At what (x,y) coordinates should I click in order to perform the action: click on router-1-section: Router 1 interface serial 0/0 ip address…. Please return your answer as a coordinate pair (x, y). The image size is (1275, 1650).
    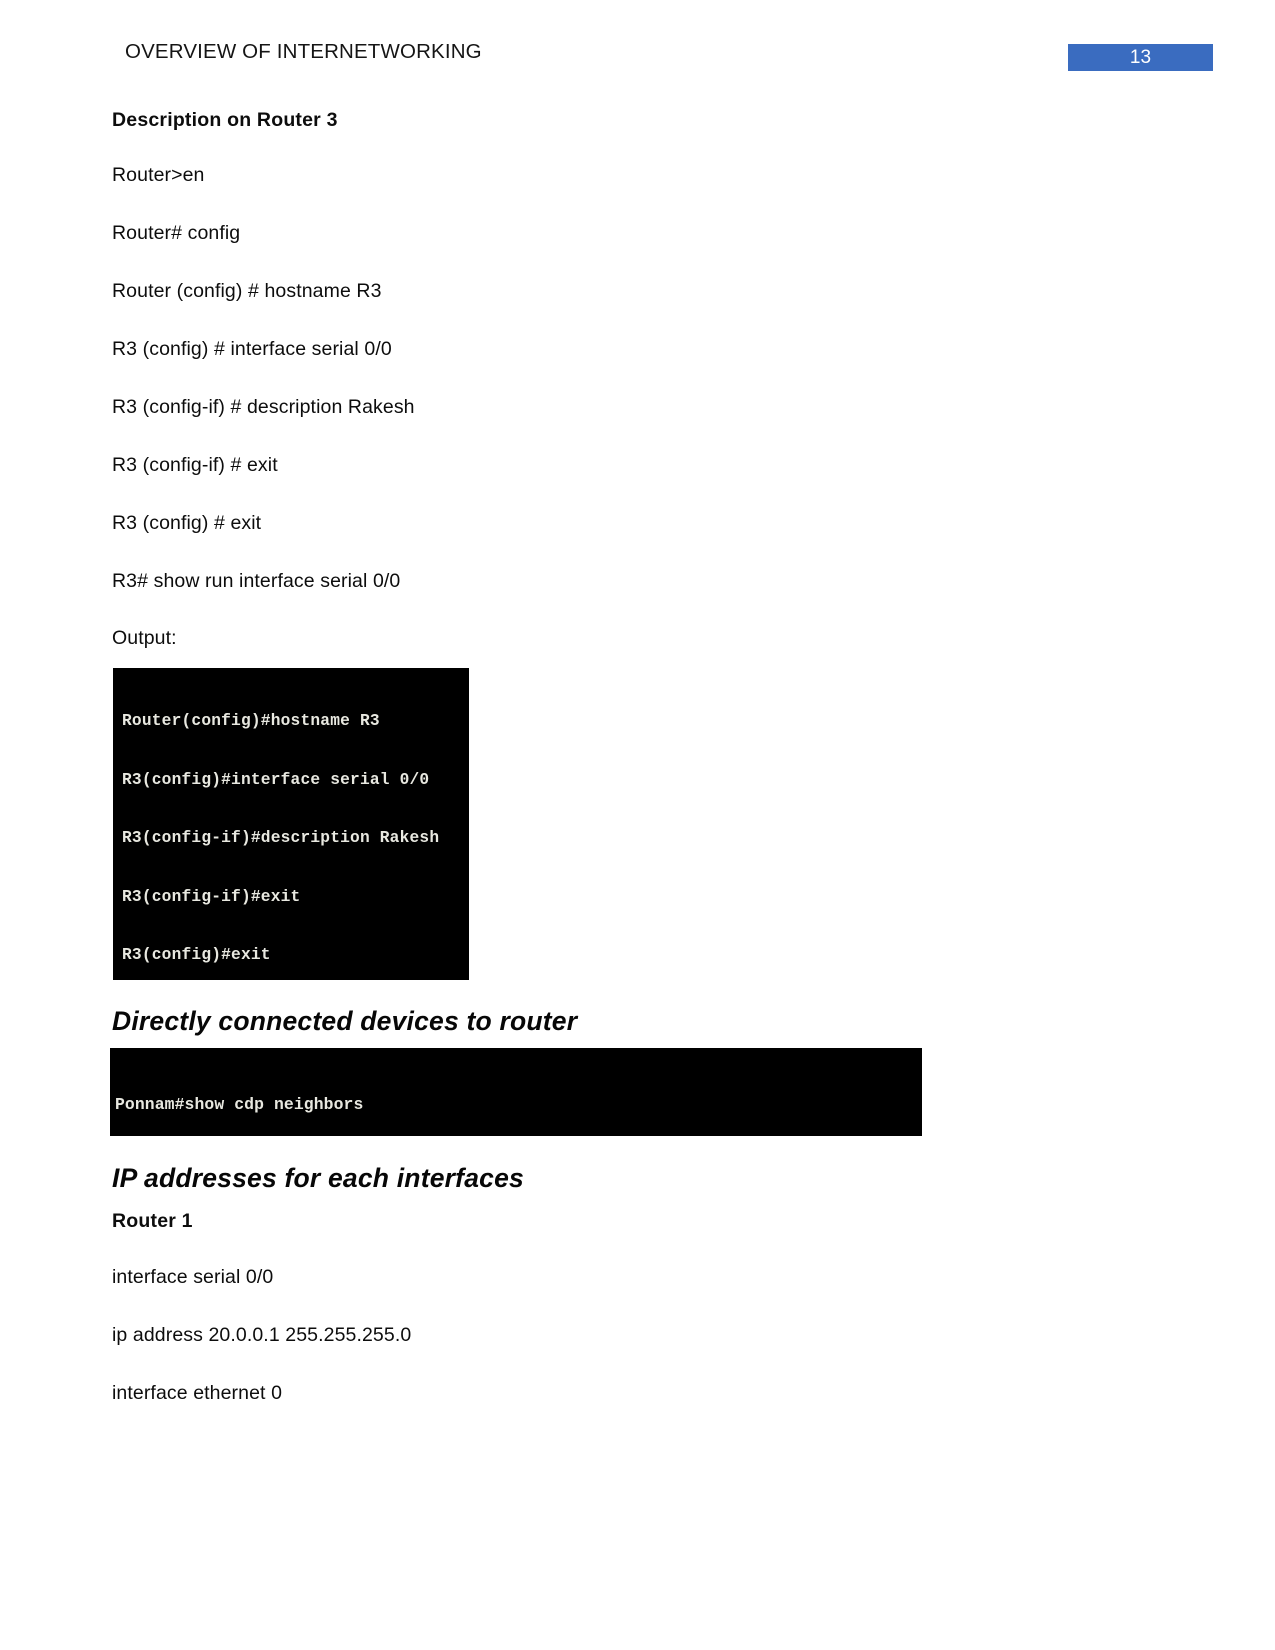
    Looking at the image, I should click on (642, 1324).